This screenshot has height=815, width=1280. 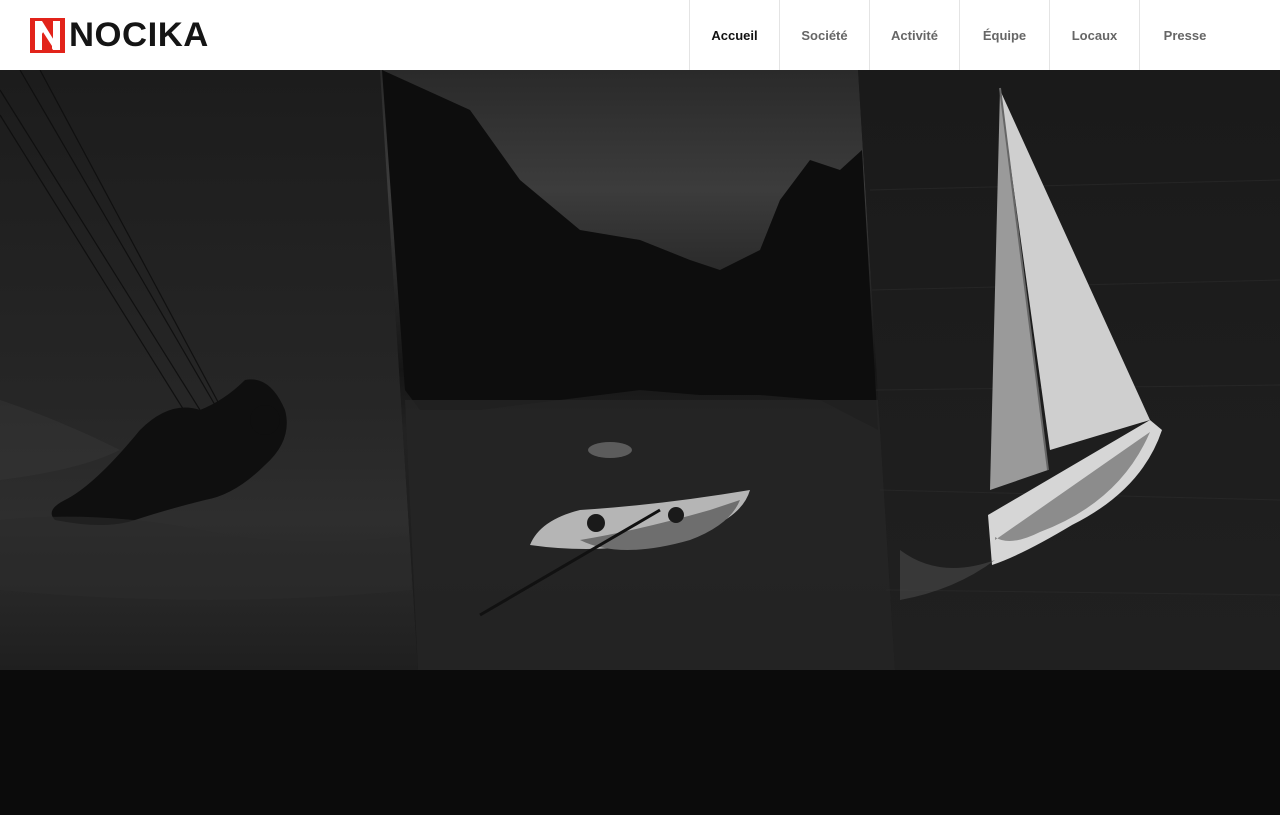 I want to click on site-logo: NOCIKA, so click(x=119, y=34).